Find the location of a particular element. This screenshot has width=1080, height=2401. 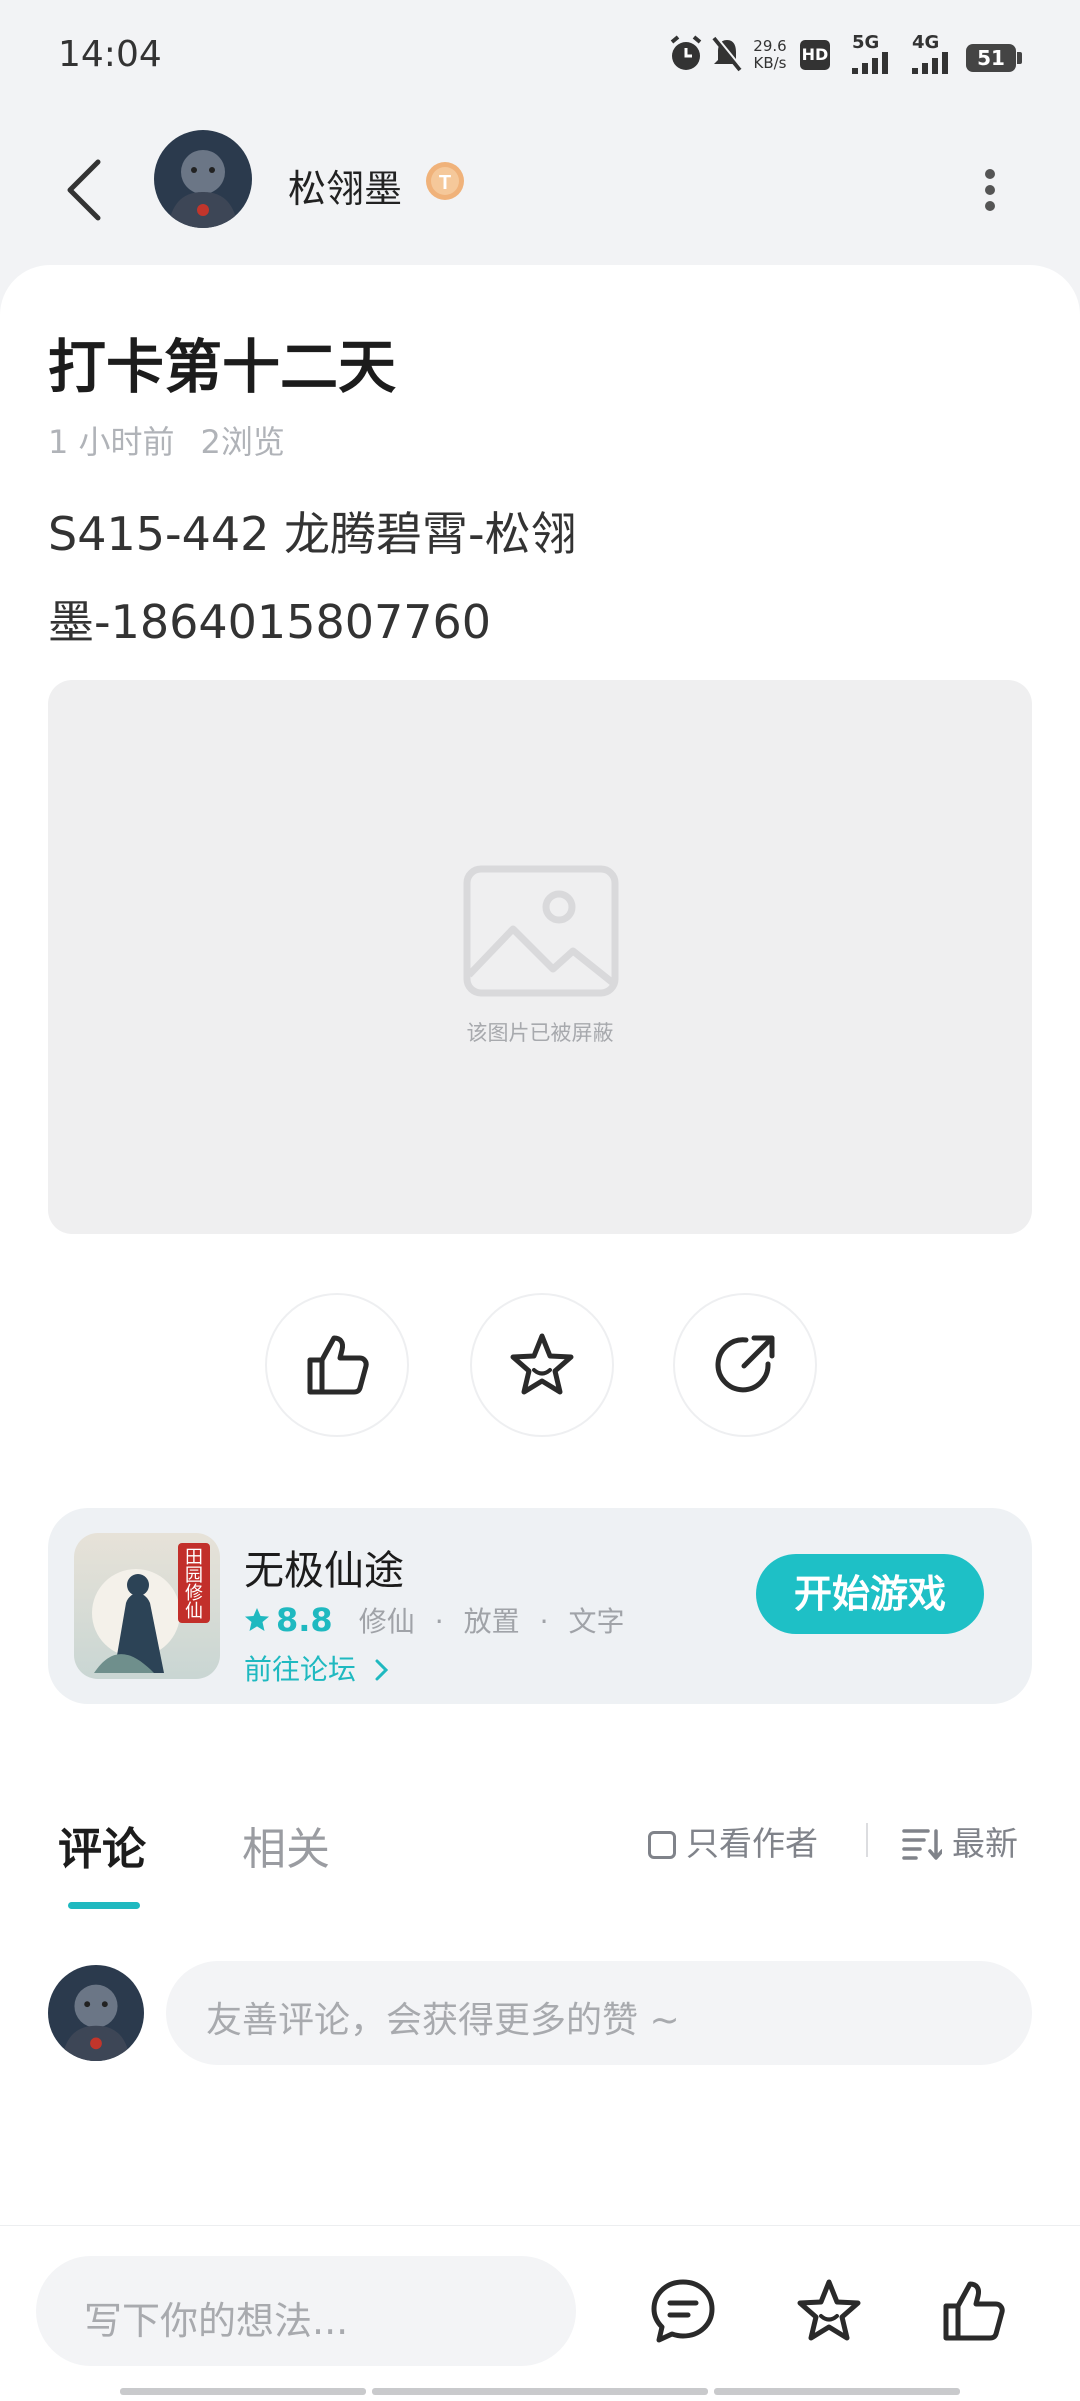

chevron-right-icon is located at coordinates (382, 1670).